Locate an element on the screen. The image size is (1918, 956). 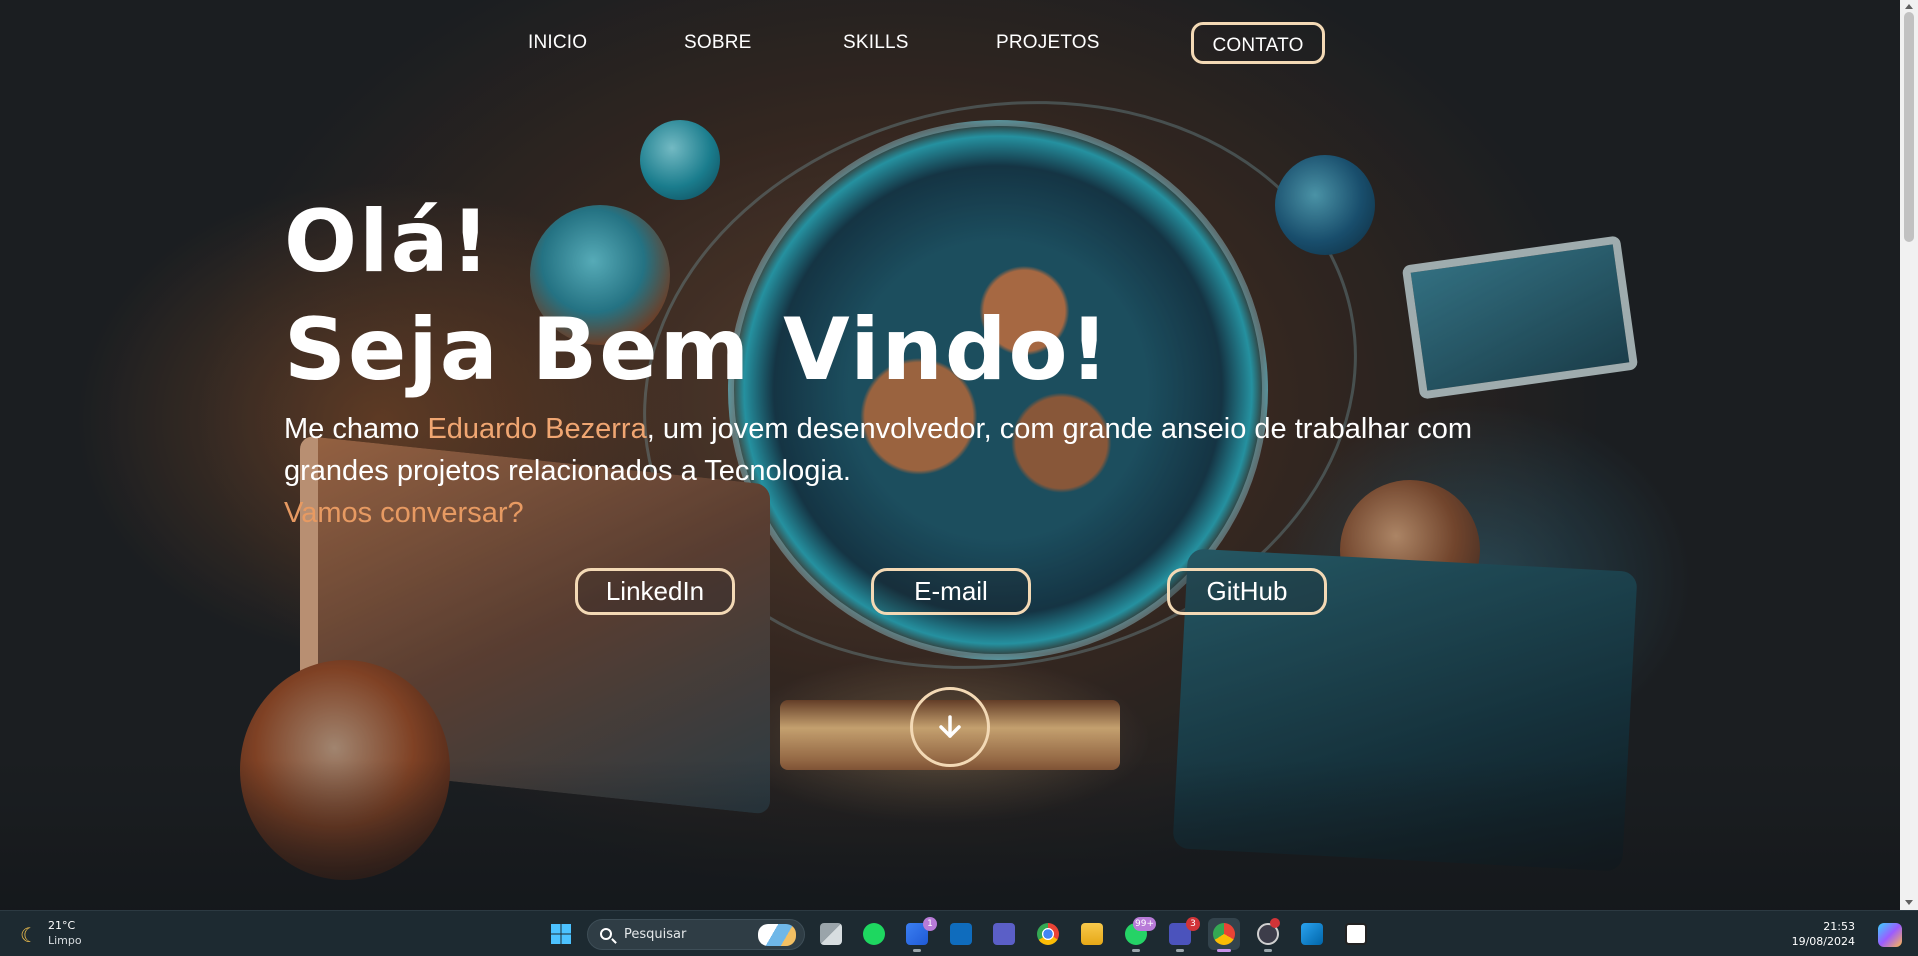
vscode-button is located at coordinates (1312, 934).